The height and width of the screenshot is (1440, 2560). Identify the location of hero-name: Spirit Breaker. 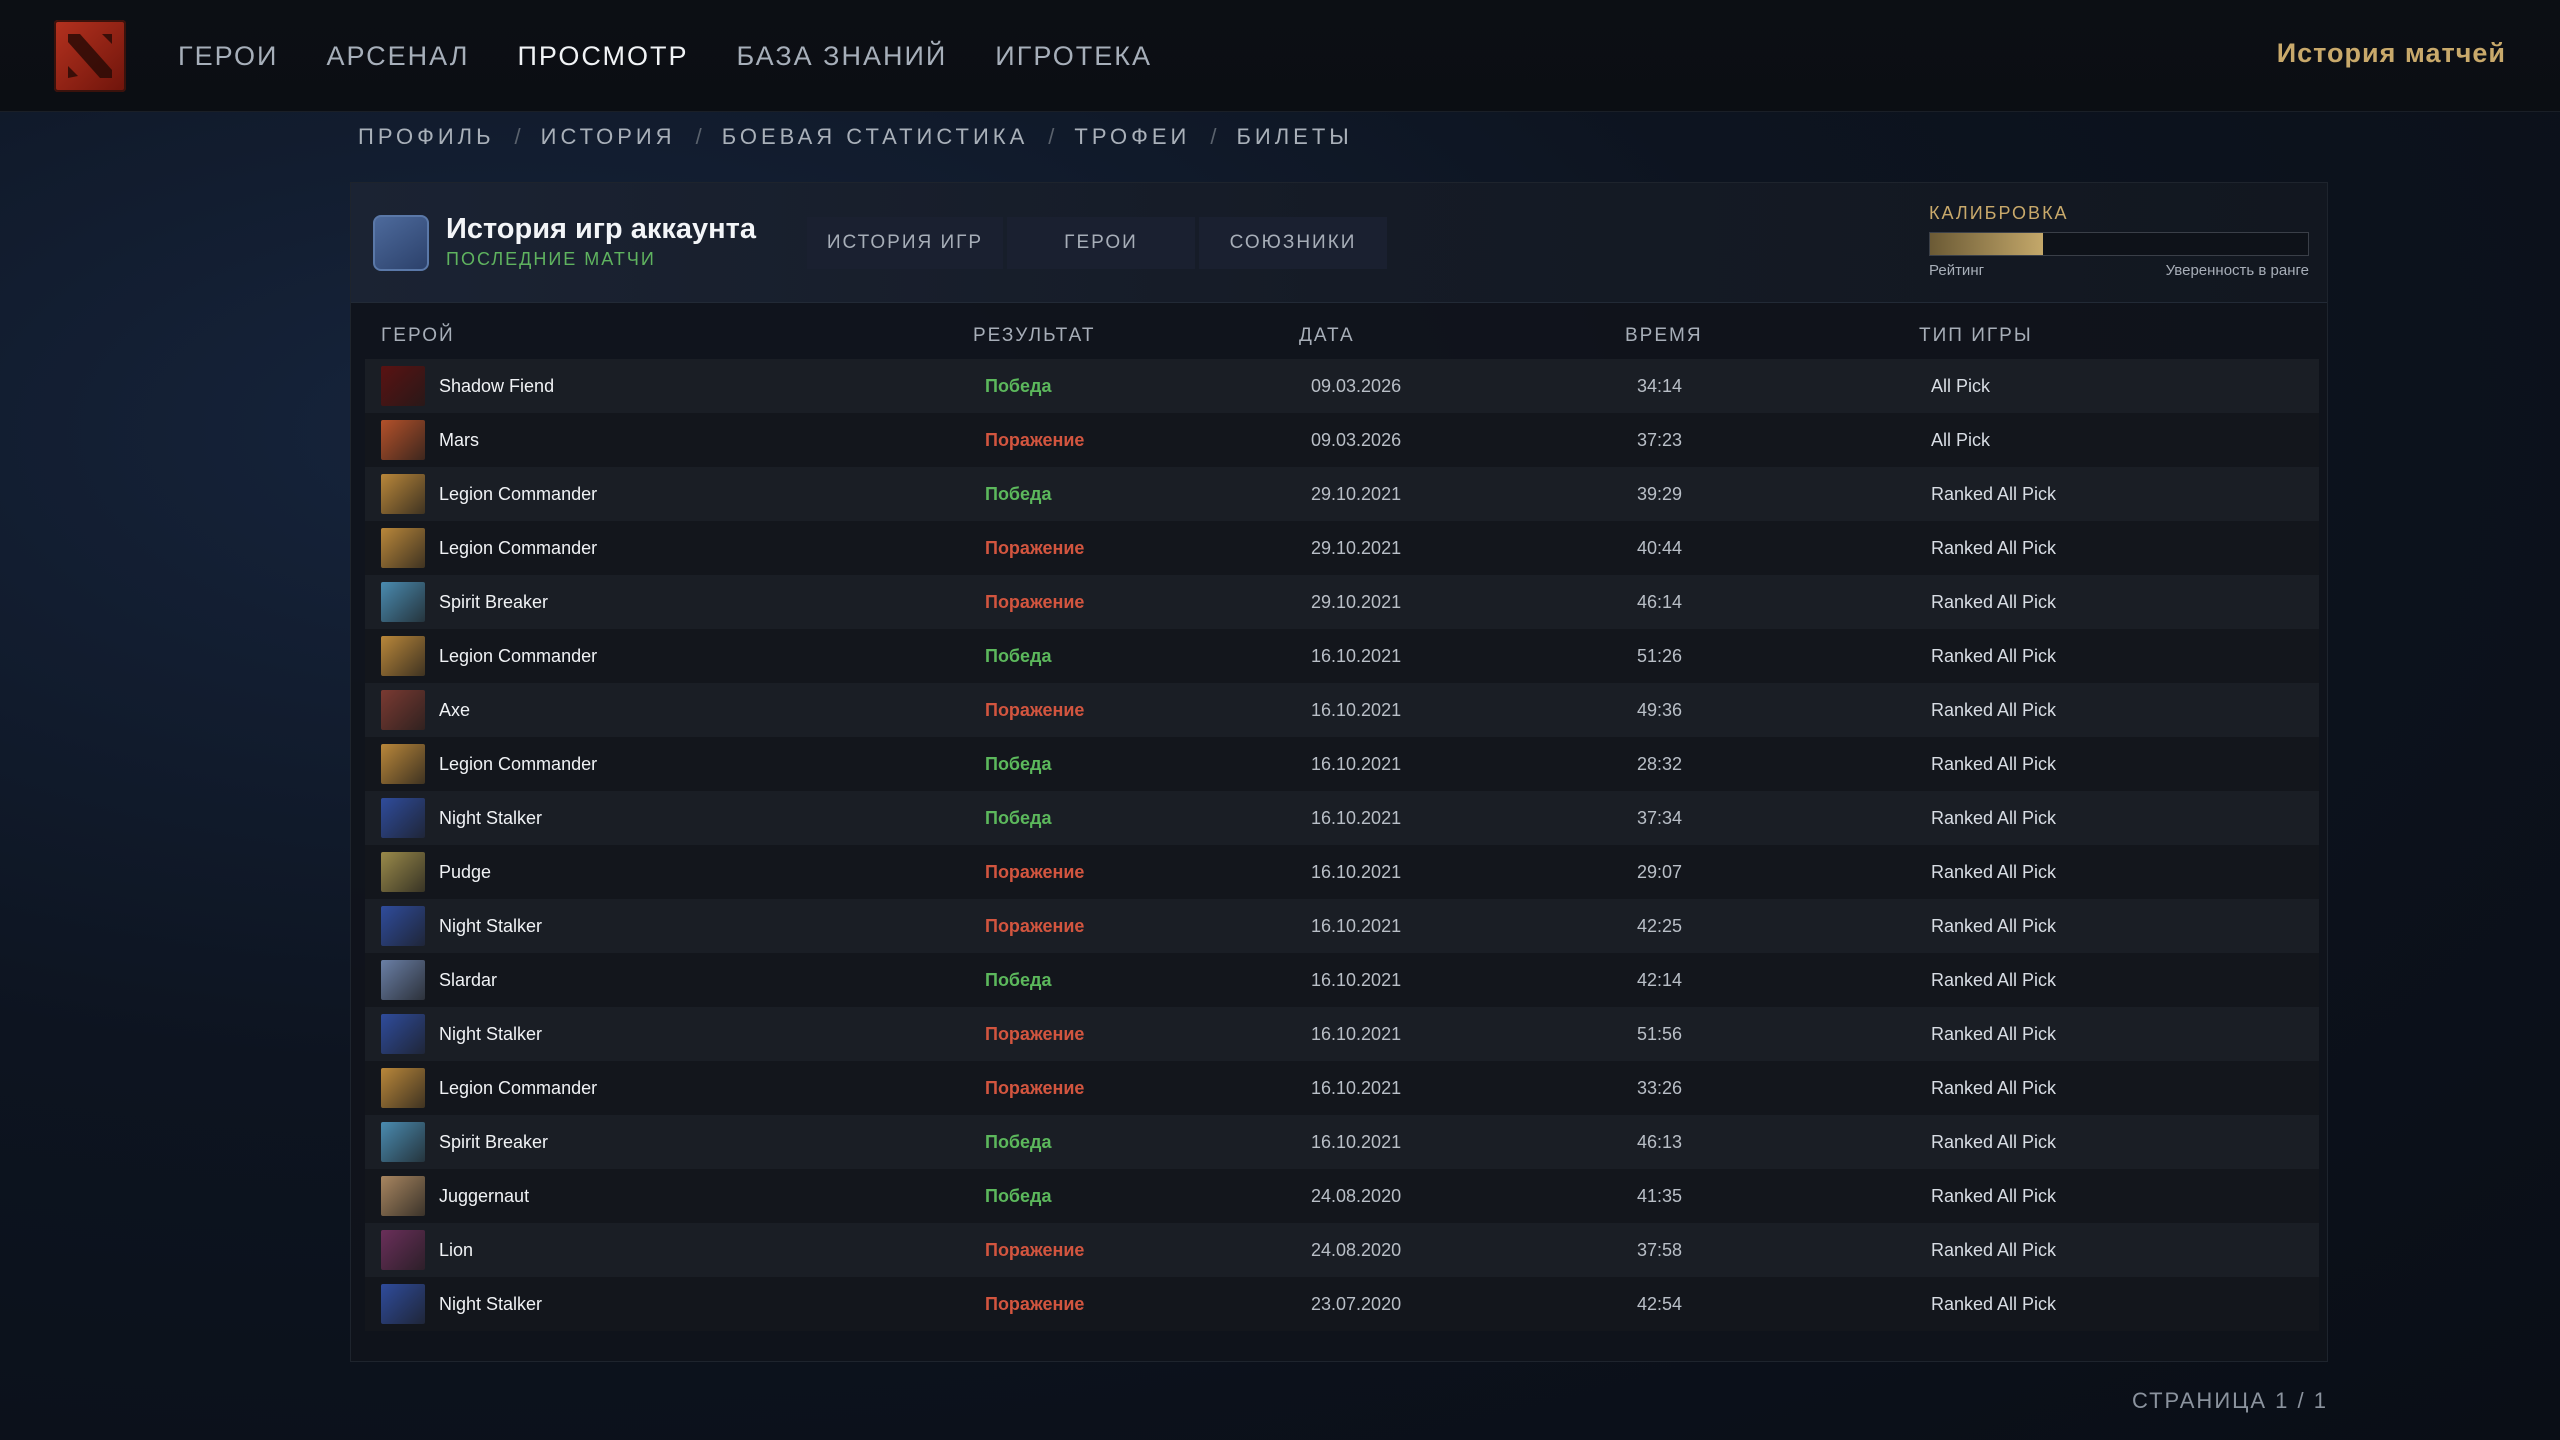
(494, 1141).